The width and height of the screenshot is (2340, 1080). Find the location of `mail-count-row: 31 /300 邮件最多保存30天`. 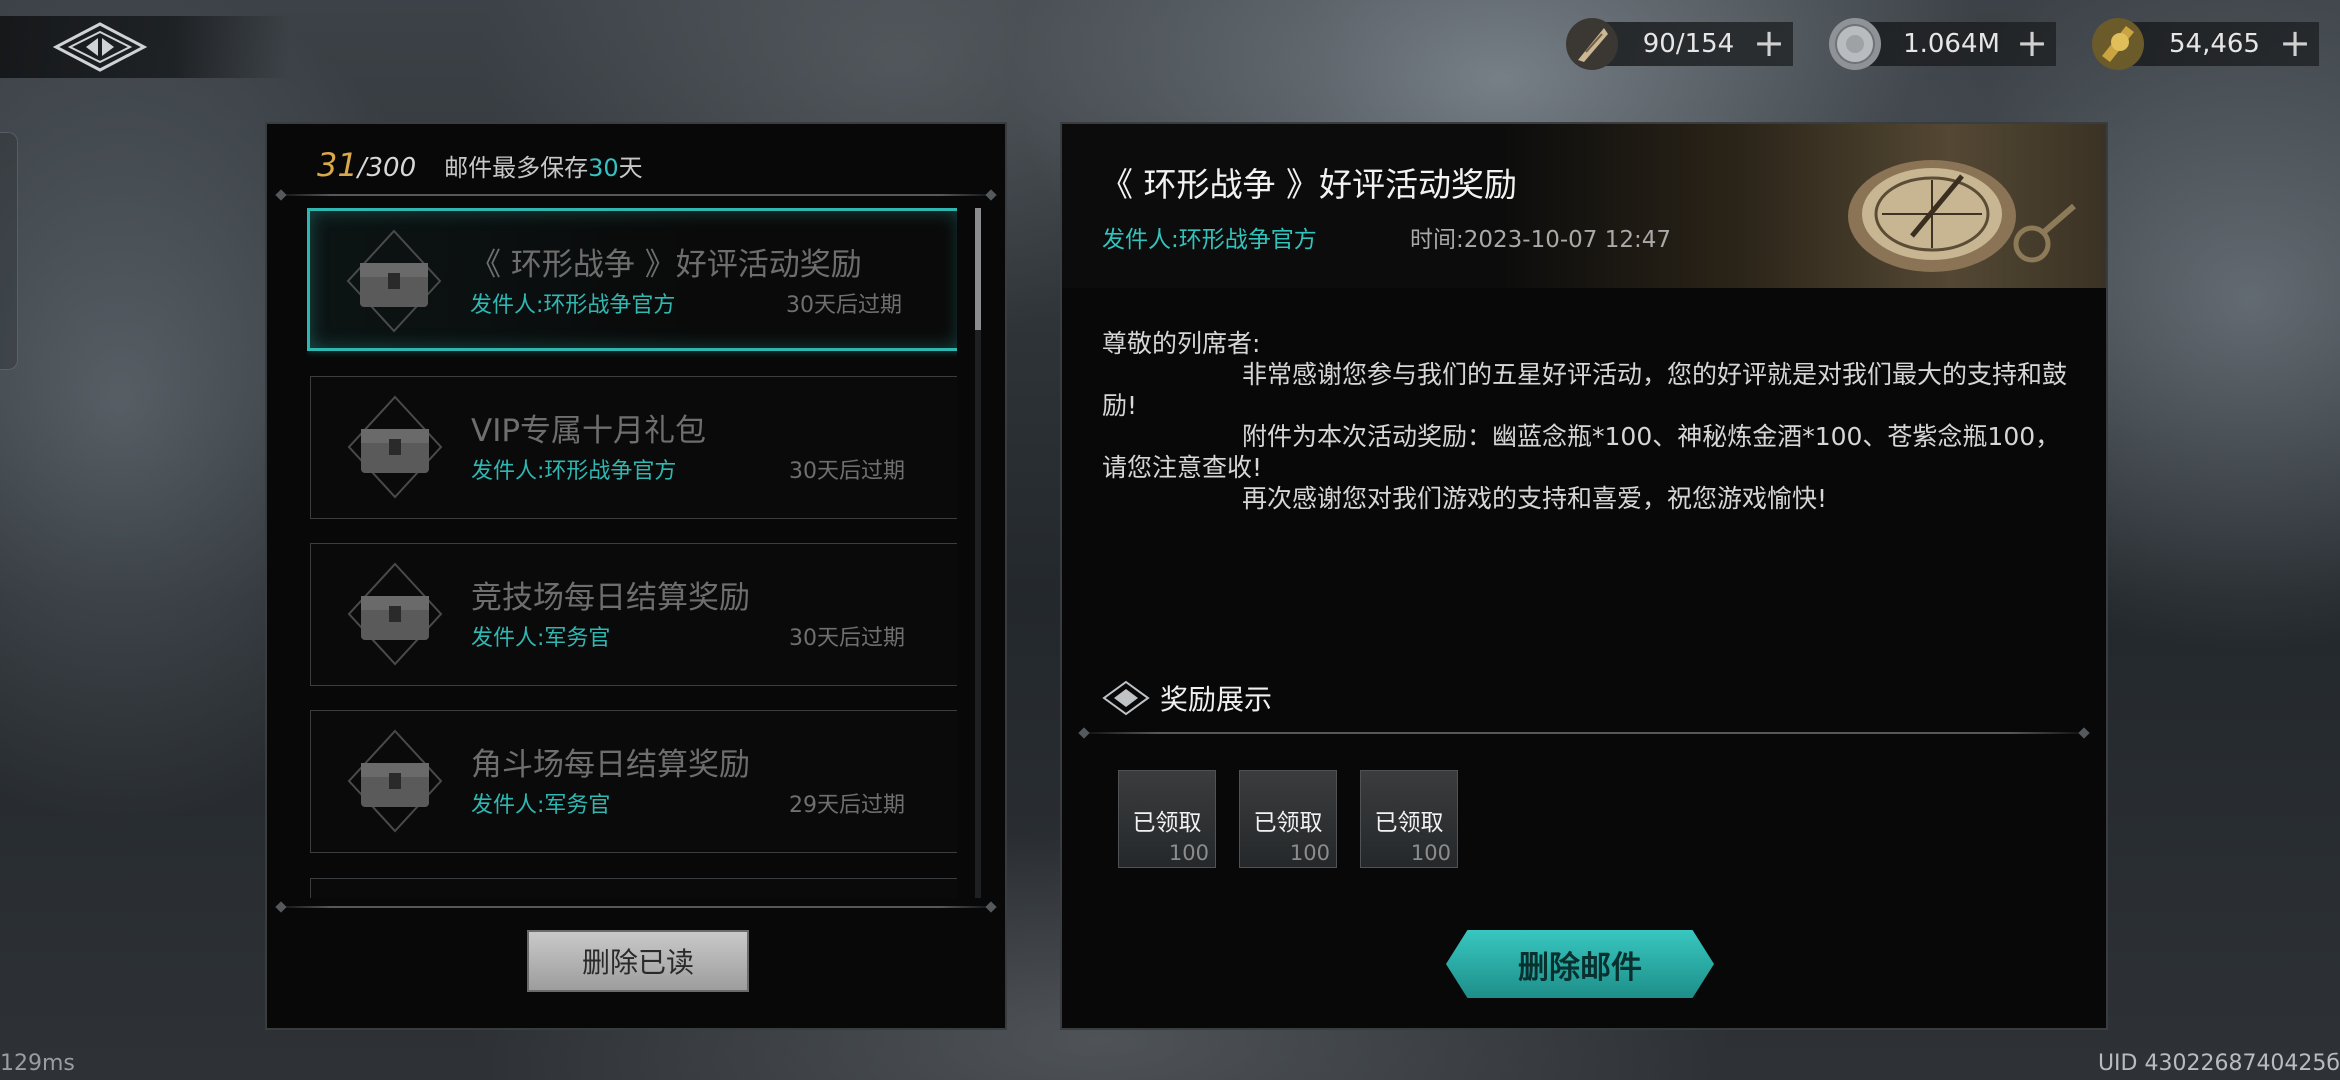

mail-count-row: 31 /300 邮件最多保存30天 is located at coordinates (480, 168).